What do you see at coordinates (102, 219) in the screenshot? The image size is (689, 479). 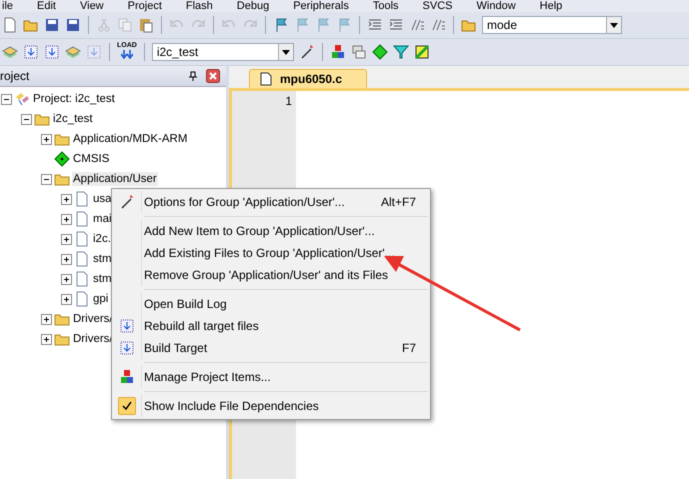 I see `tree-item: mai` at bounding box center [102, 219].